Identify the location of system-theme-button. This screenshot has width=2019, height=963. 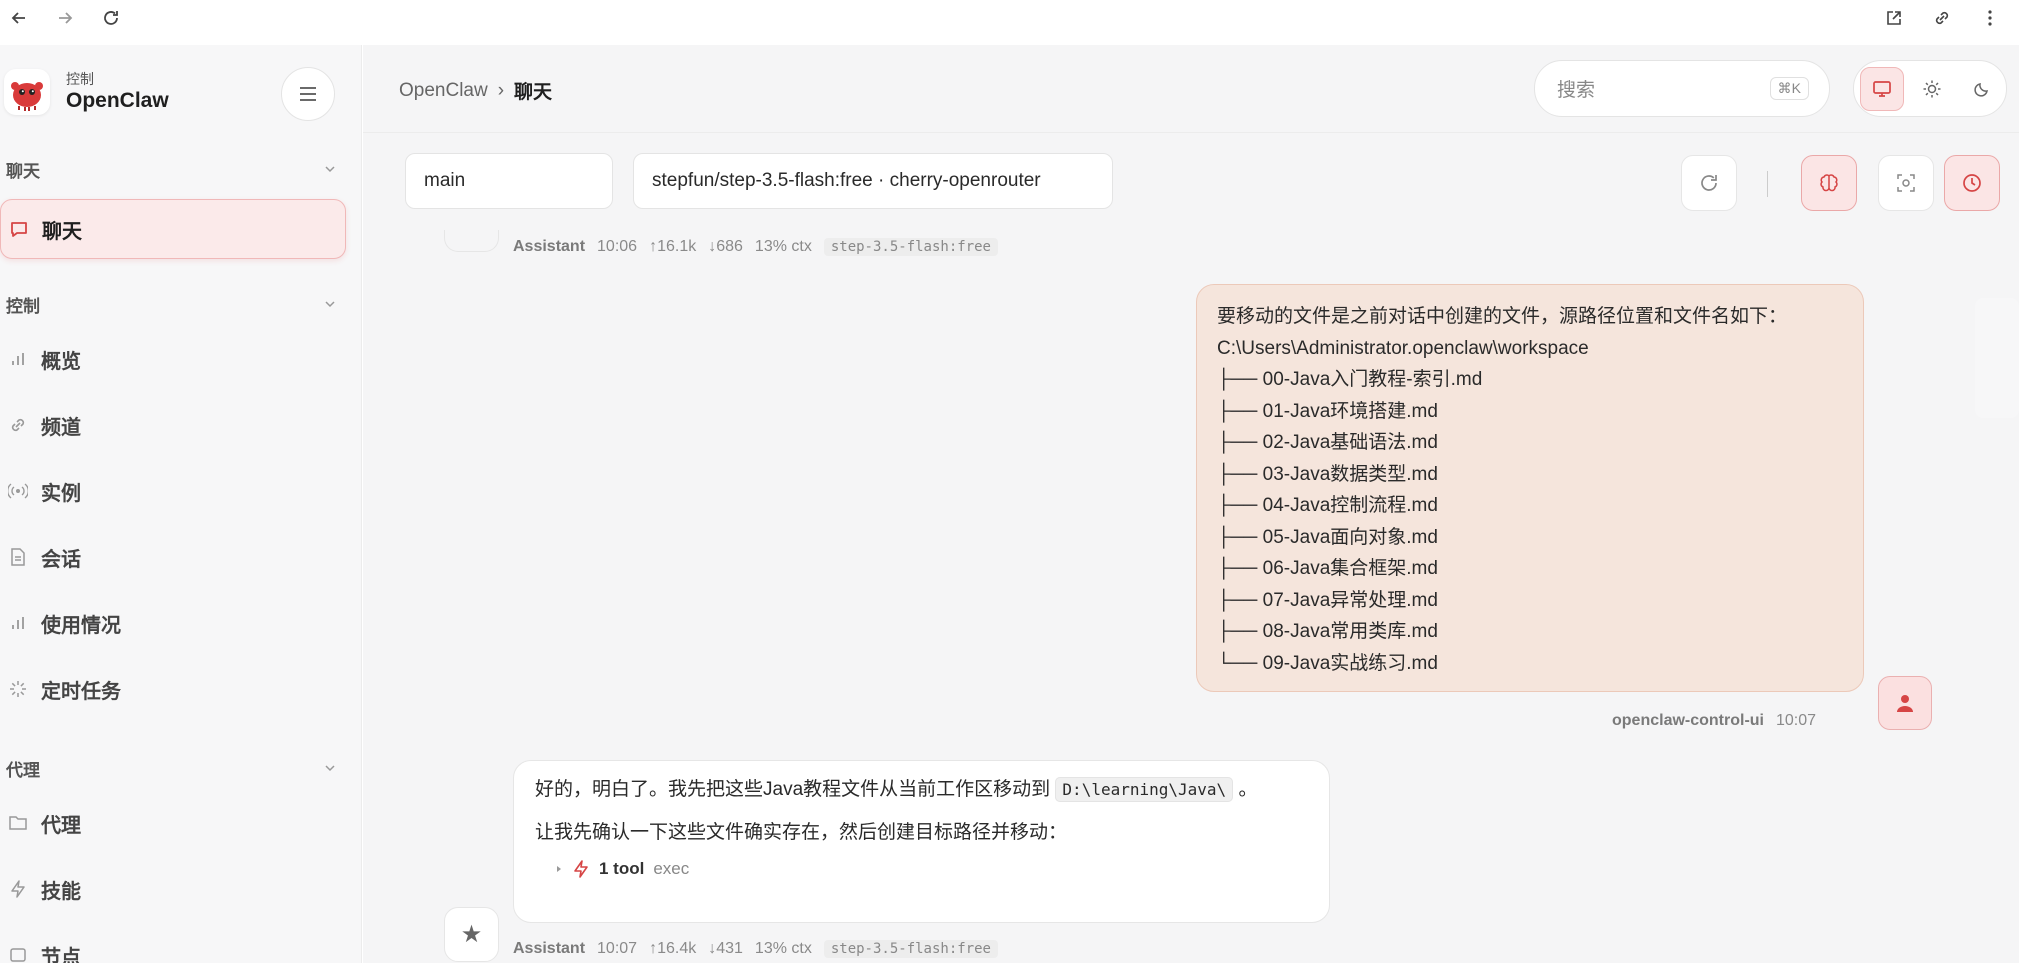
(1882, 88).